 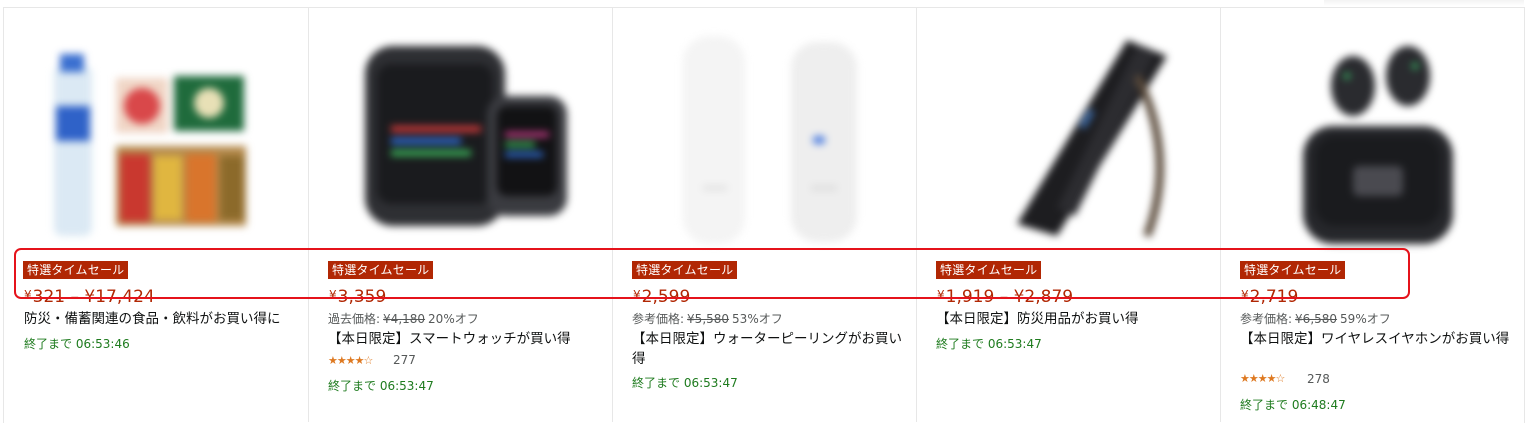 I want to click on deal-price: ¥321 – ¥17,424, so click(x=89, y=297).